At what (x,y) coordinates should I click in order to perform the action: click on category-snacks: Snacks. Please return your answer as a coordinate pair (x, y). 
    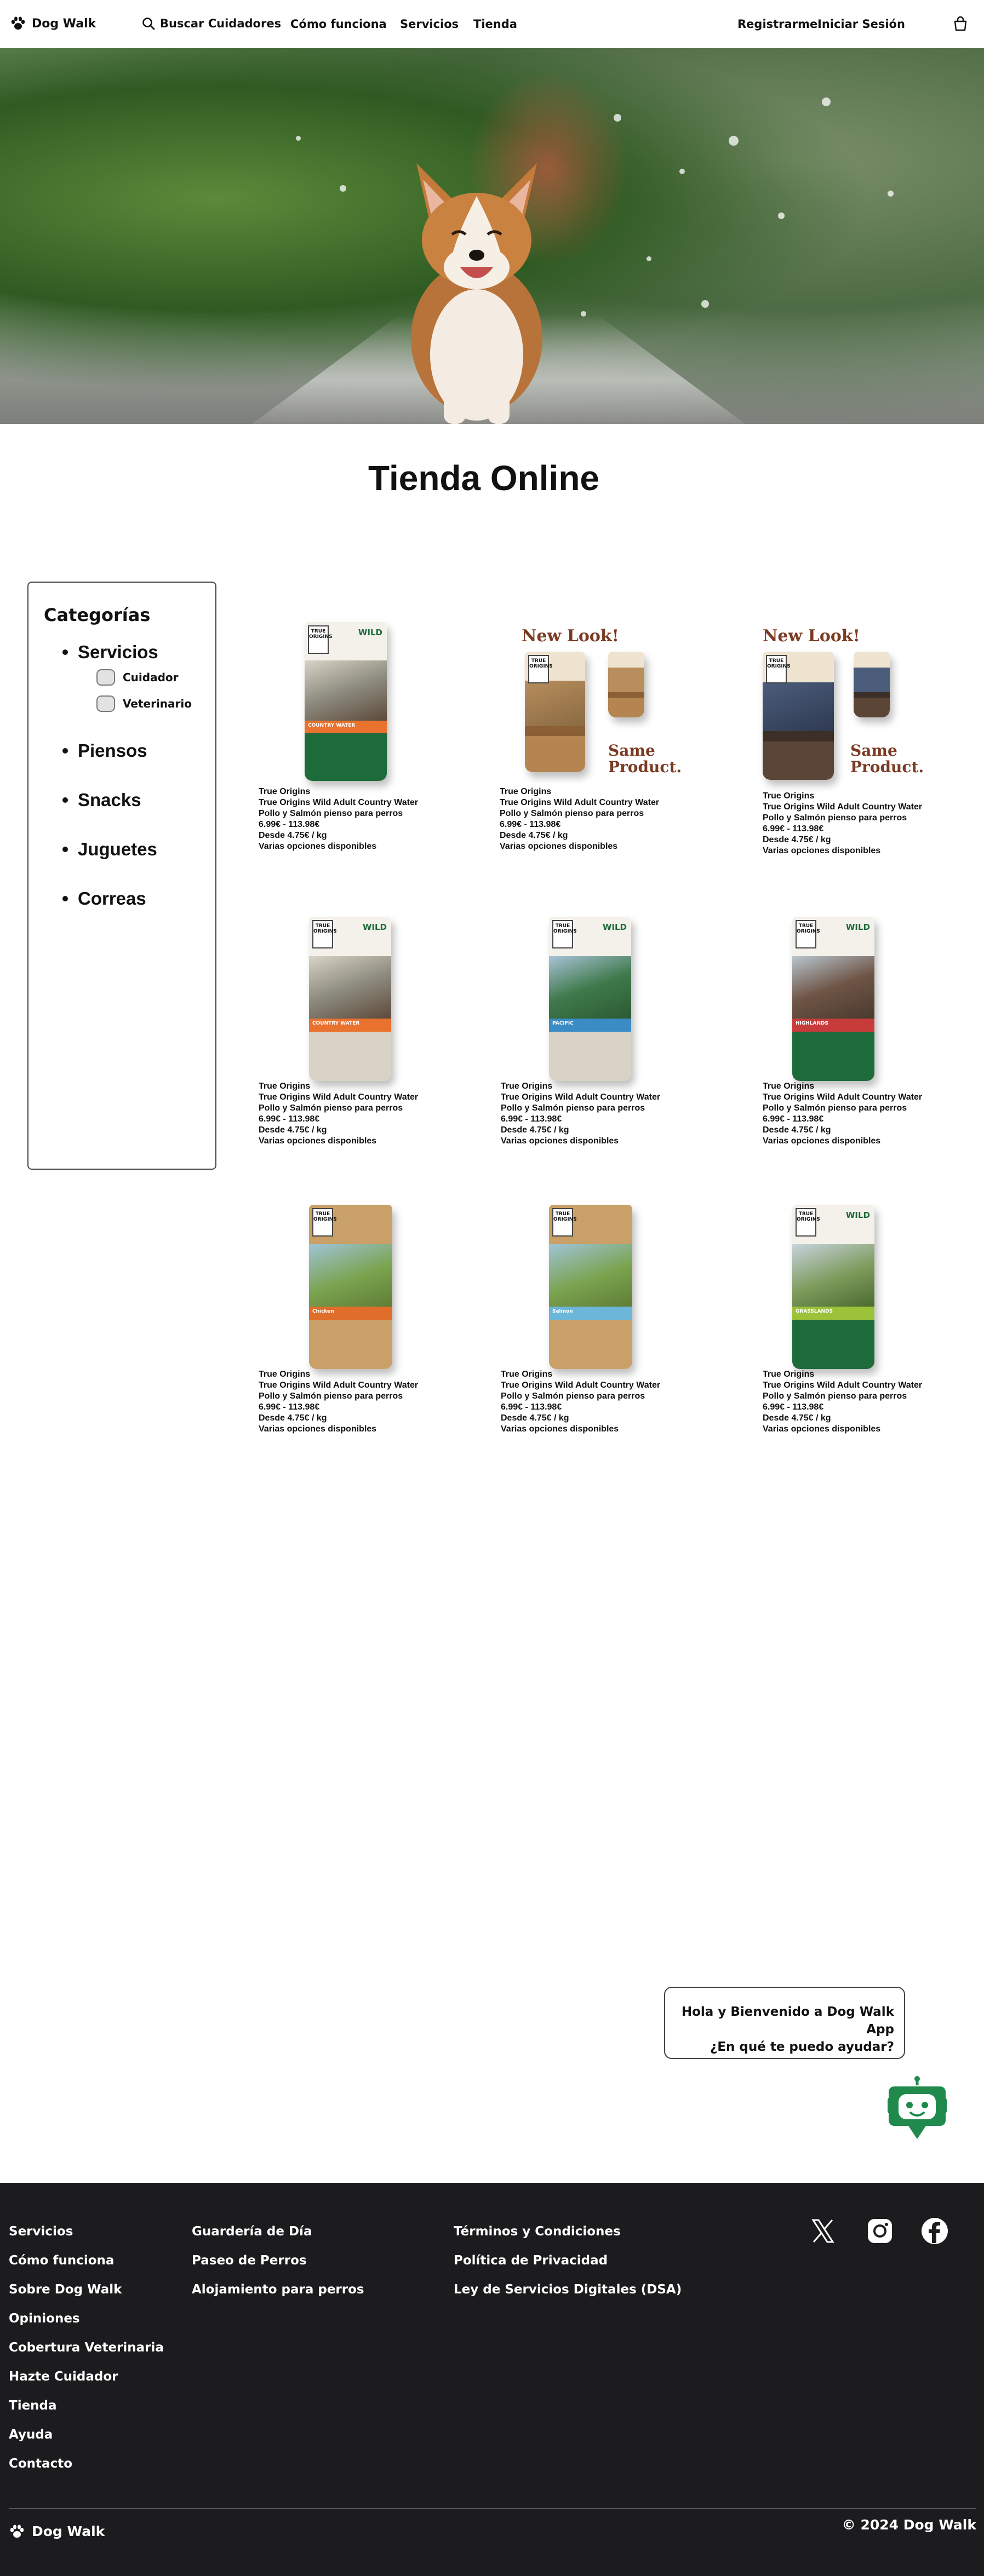
    Looking at the image, I should click on (131, 800).